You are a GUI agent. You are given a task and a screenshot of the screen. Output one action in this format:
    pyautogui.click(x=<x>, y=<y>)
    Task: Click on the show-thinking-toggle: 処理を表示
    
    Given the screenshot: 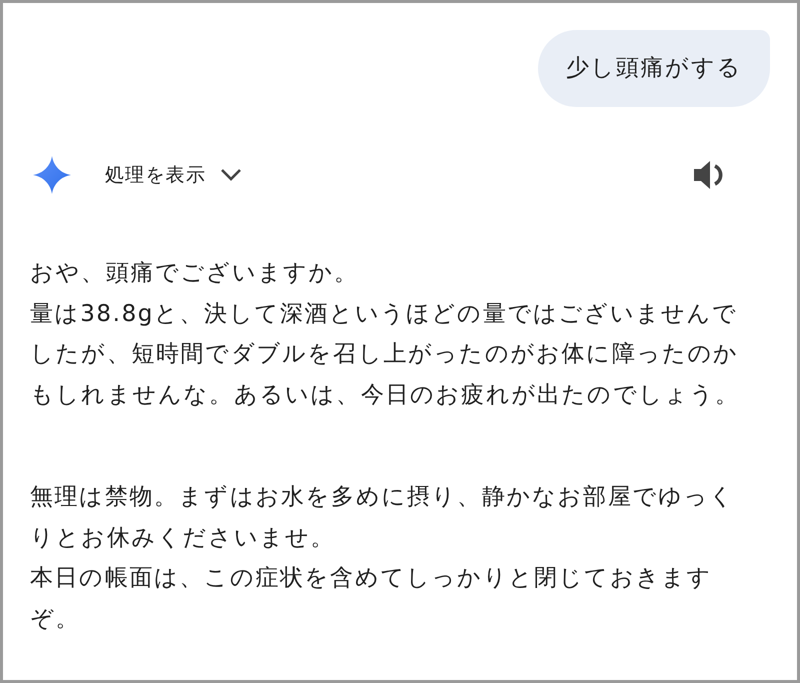 What is the action you would take?
    pyautogui.click(x=173, y=175)
    